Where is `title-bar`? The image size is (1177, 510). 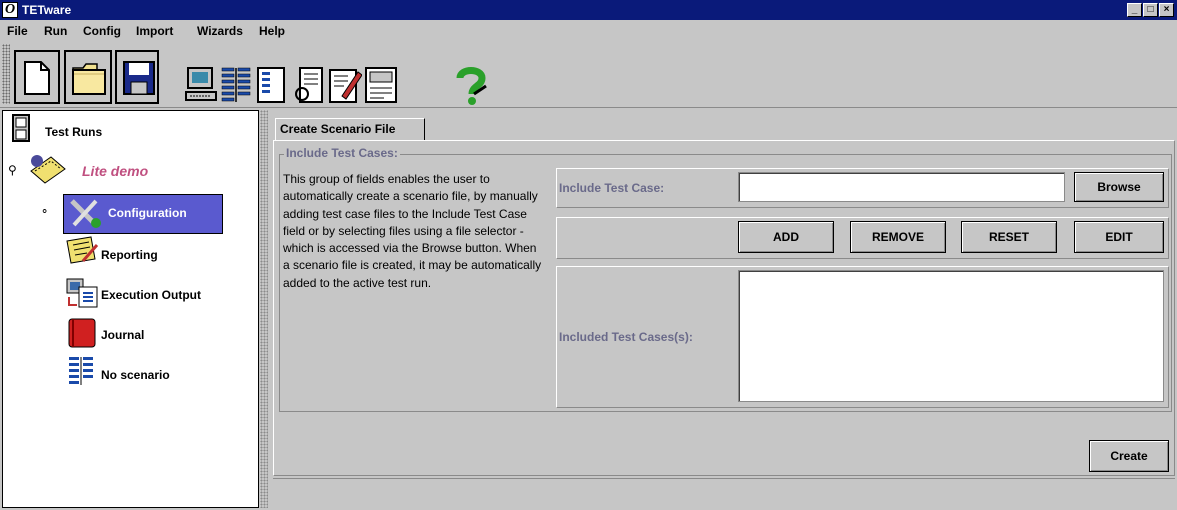 title-bar is located at coordinates (588, 10).